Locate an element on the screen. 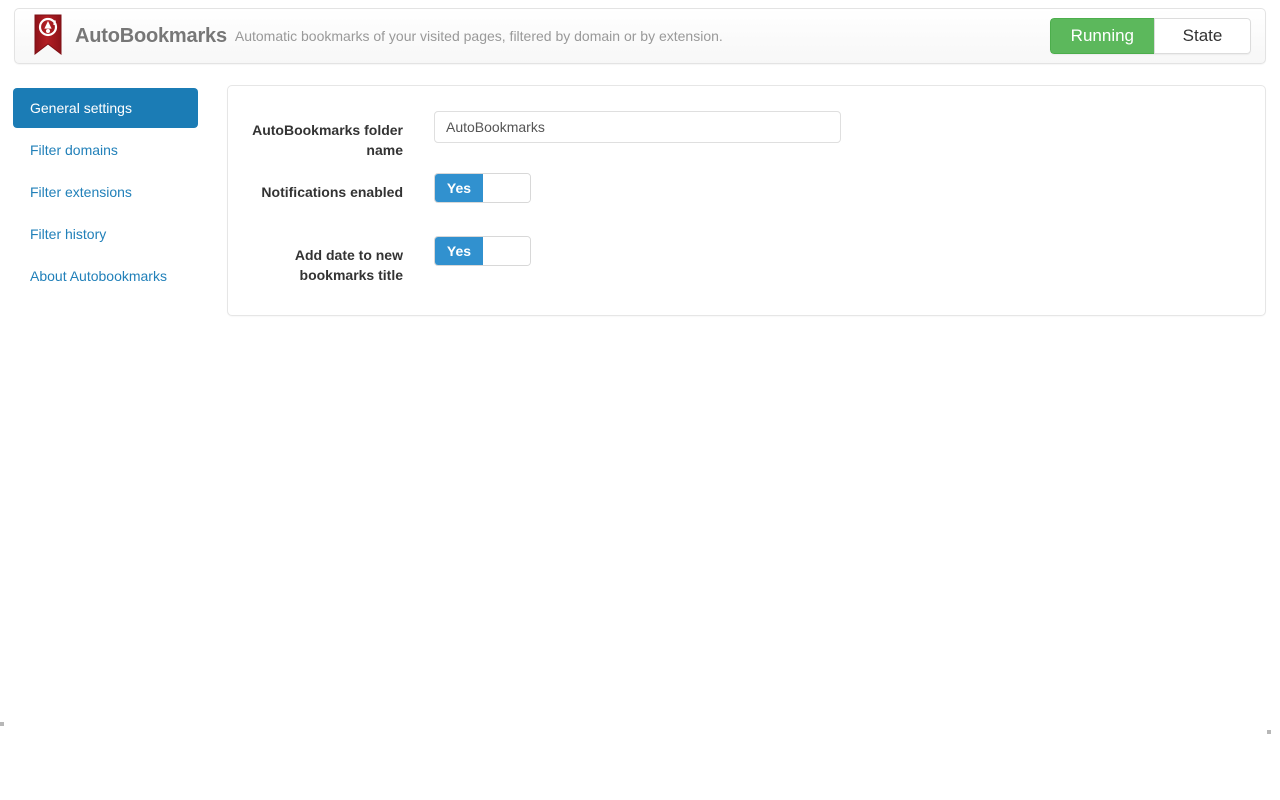  add-date-label: Add date to new bookmarks title is located at coordinates (348, 265).